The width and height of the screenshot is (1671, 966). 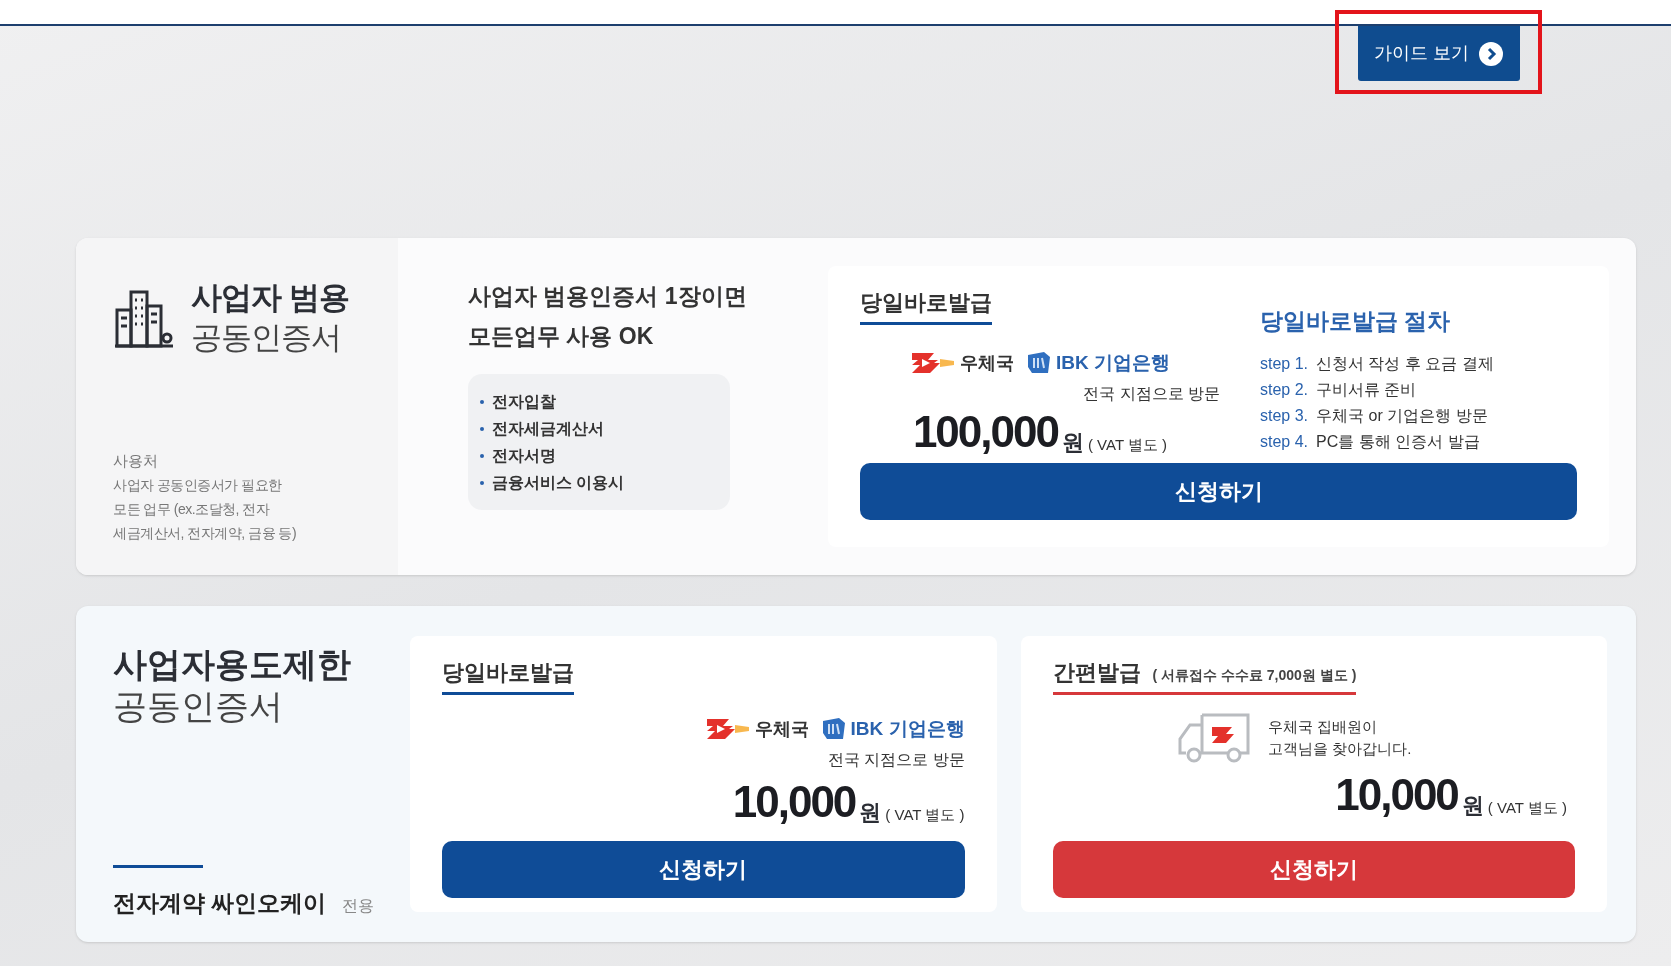 What do you see at coordinates (1254, 675) in the screenshot?
I see `fee-note: ( 서류접수 수수료 7,000원 별도 )` at bounding box center [1254, 675].